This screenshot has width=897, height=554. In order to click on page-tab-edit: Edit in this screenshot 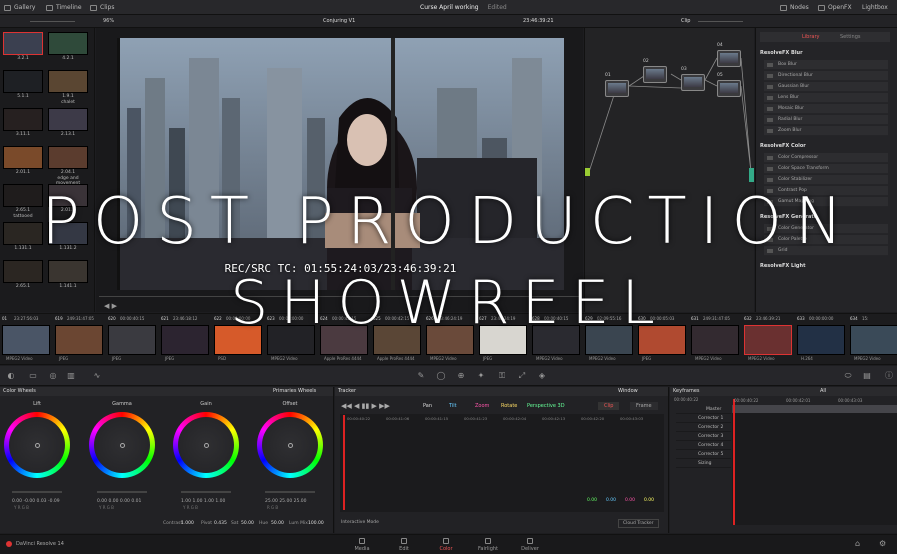, I will do `click(404, 545)`.